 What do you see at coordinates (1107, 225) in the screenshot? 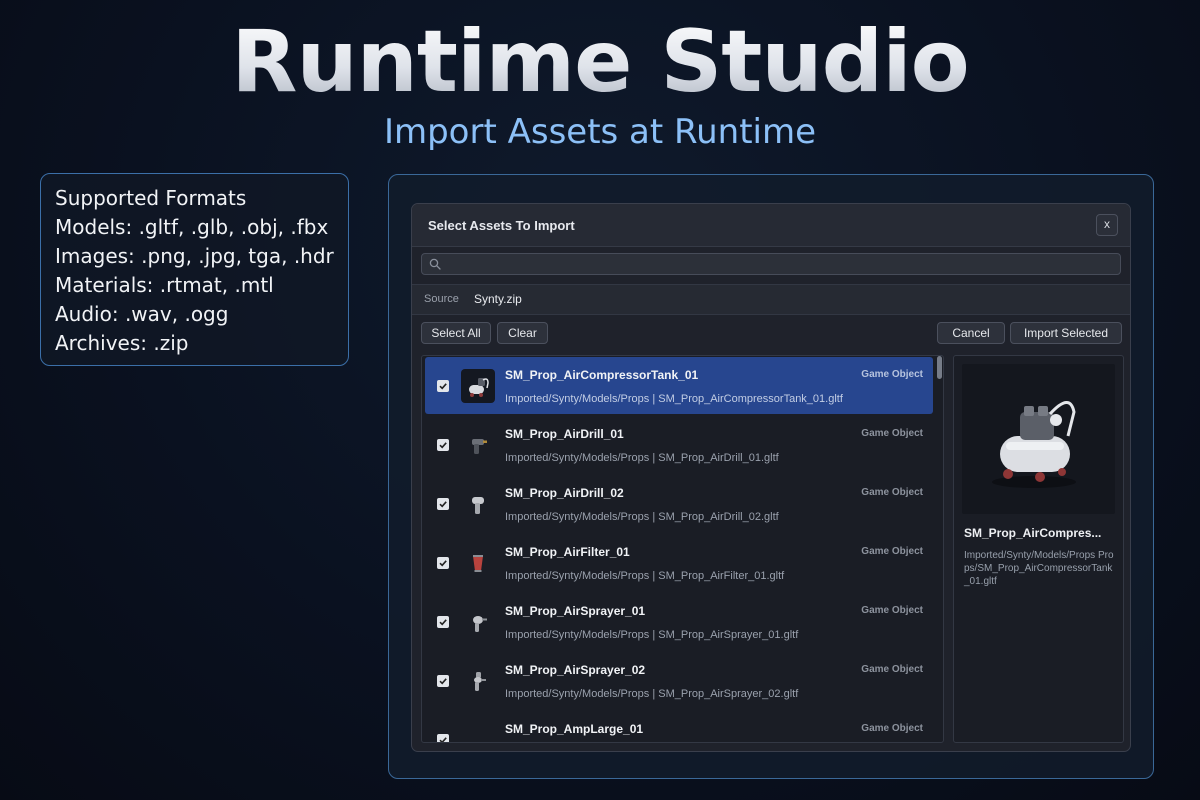
I see `close-button: x` at bounding box center [1107, 225].